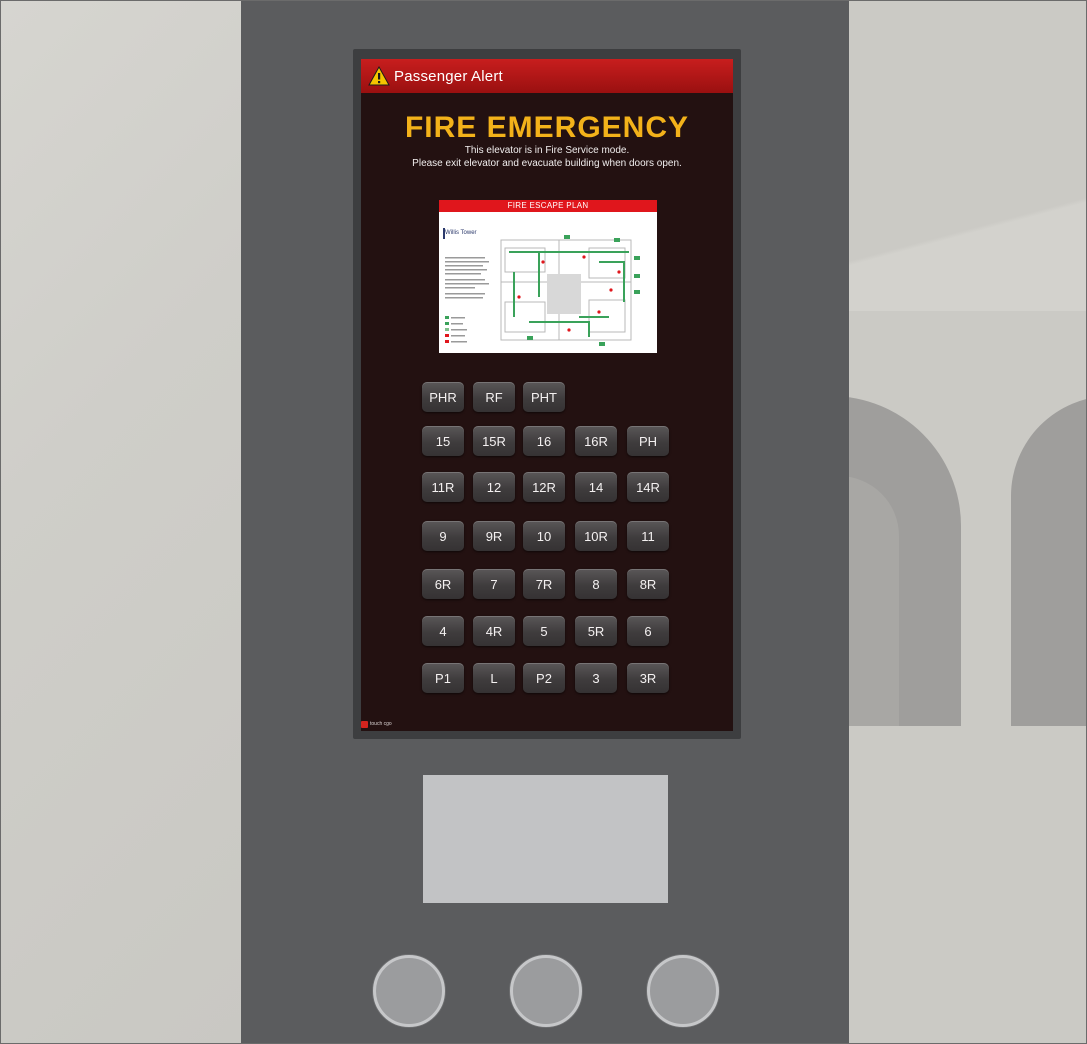  Describe the element at coordinates (545, 839) in the screenshot. I see `lower-display-panel` at that location.